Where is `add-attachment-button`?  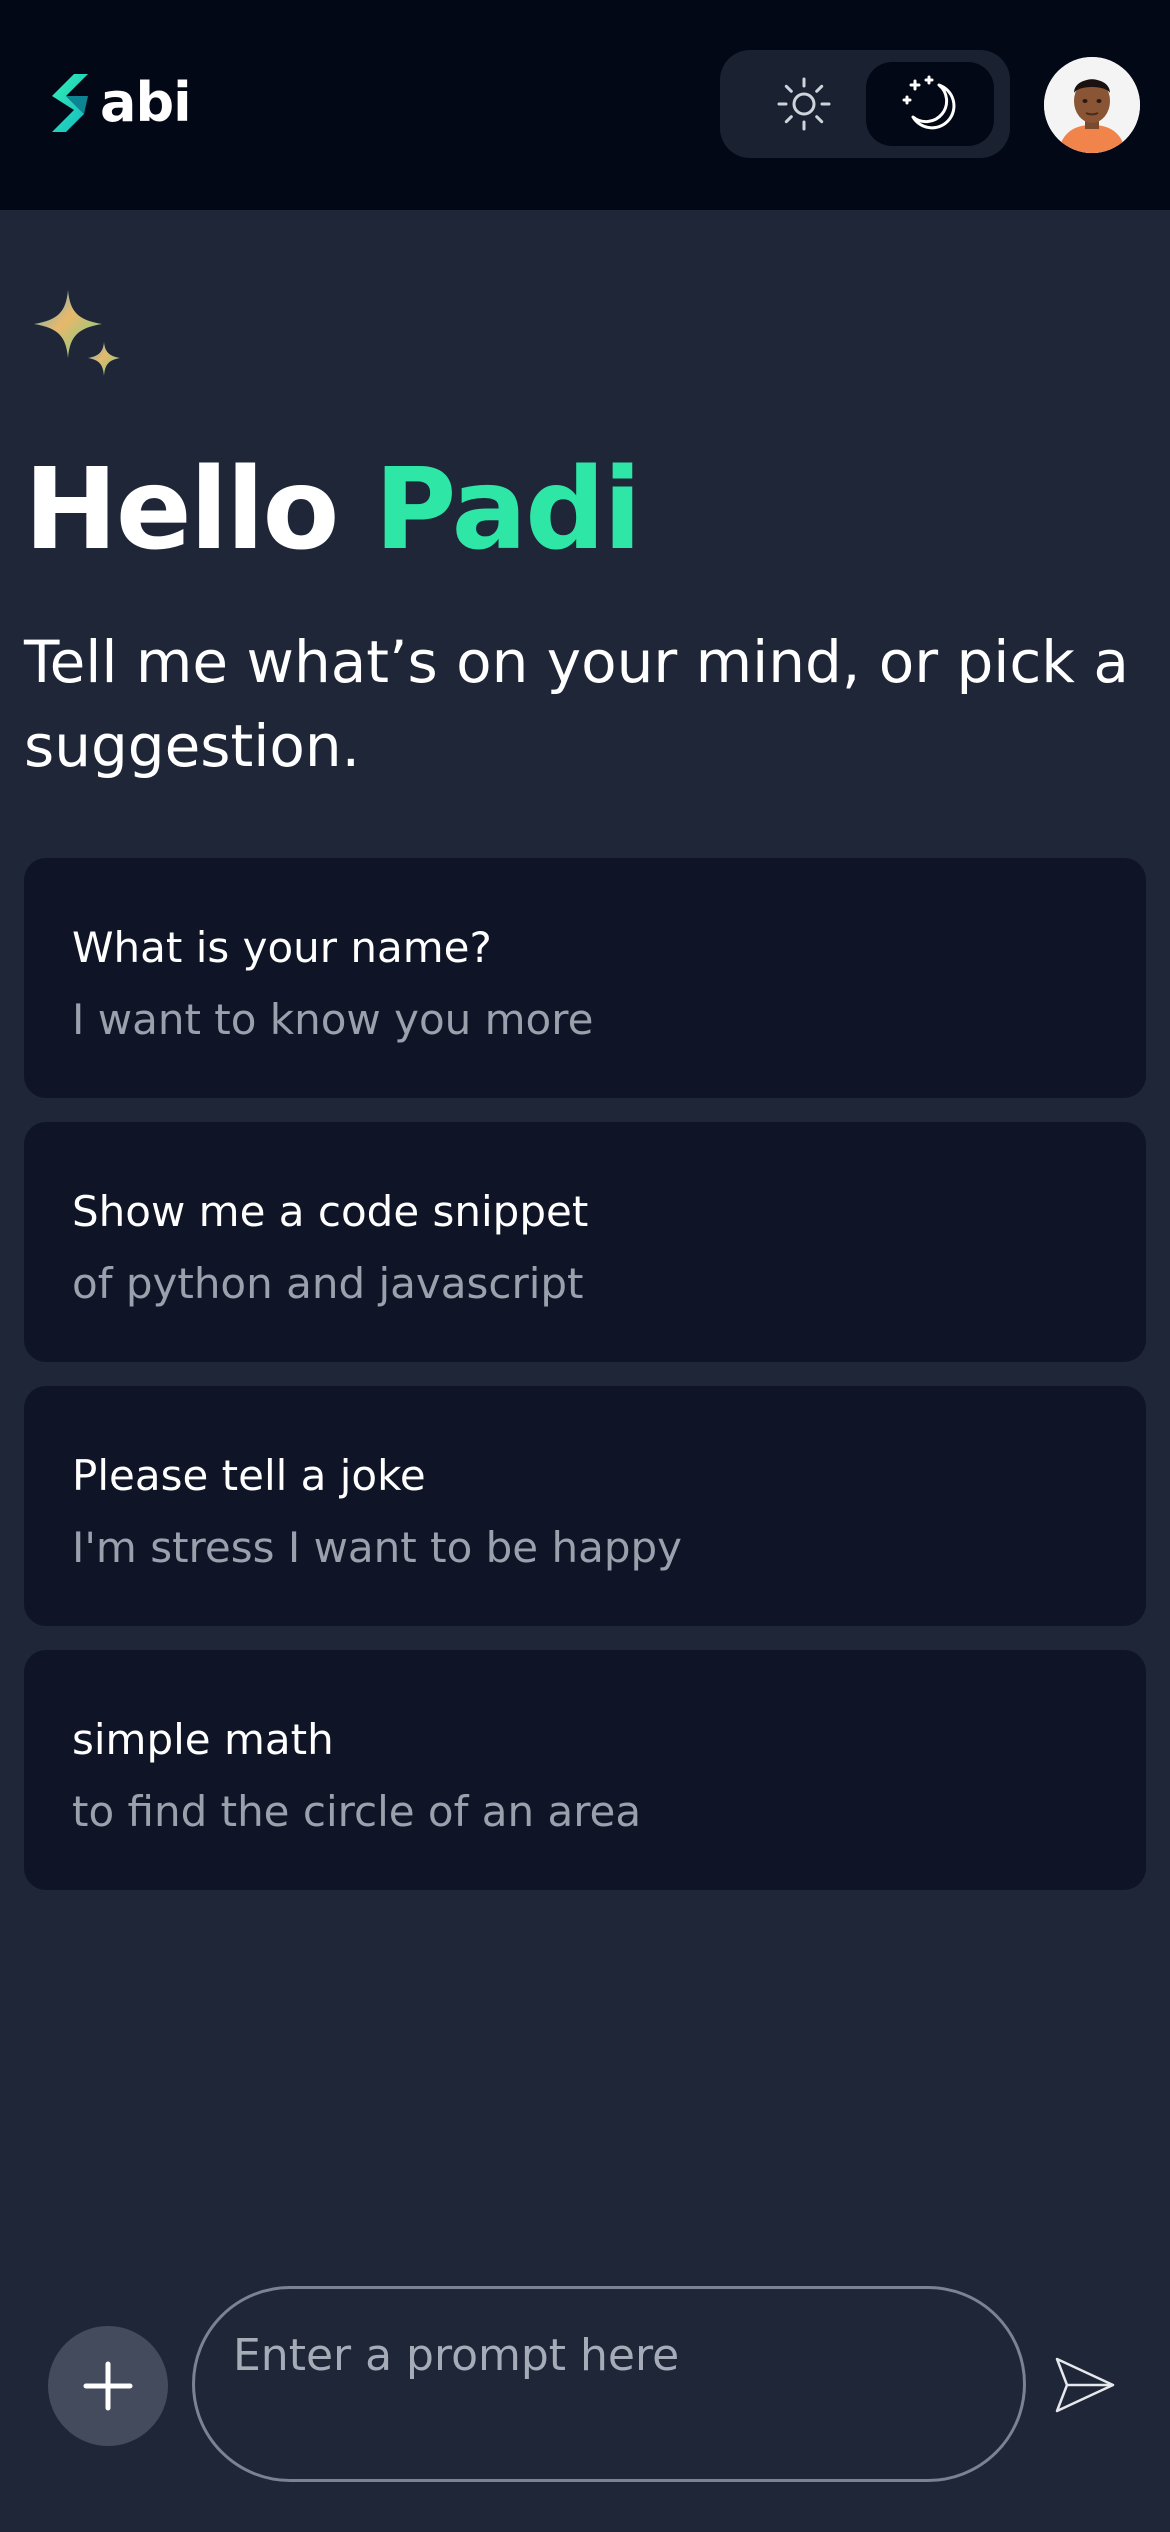 add-attachment-button is located at coordinates (108, 2386).